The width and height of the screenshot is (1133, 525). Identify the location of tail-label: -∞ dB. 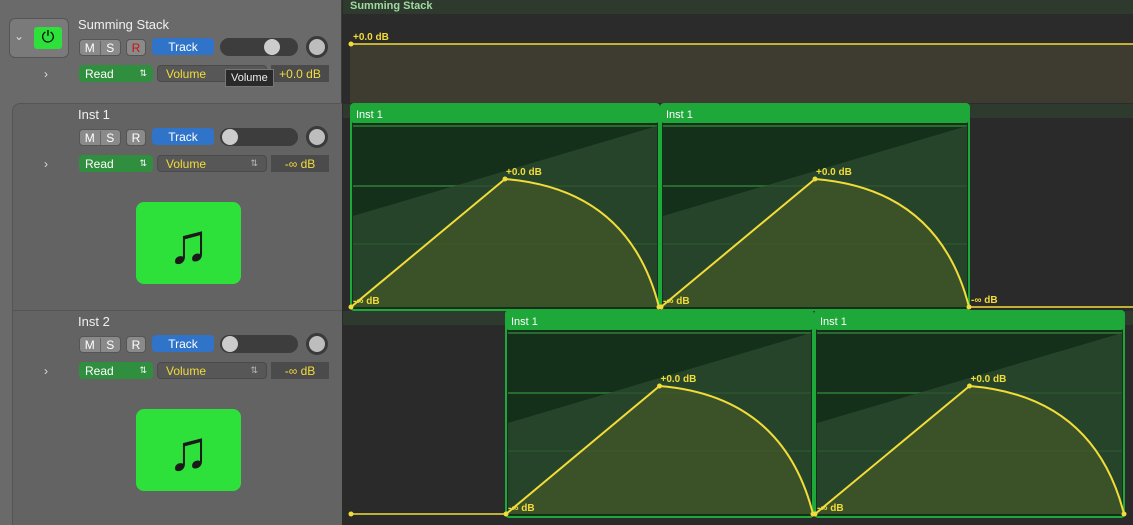
(984, 300).